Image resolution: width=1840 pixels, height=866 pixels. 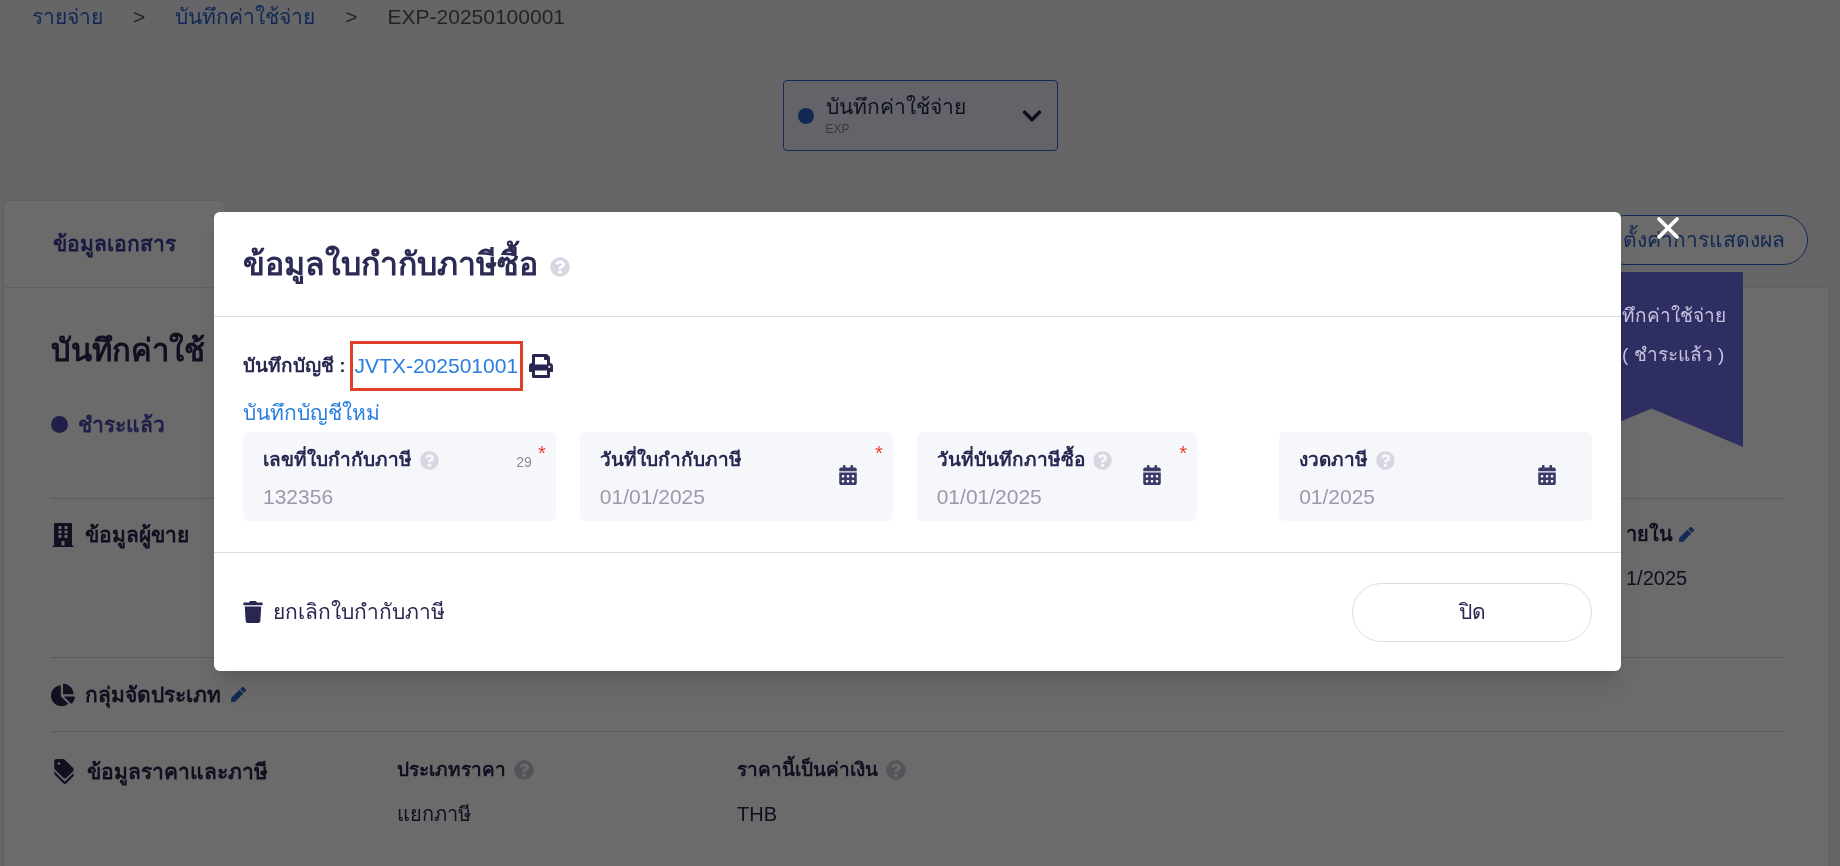 I want to click on document-tab: ข้อมูลเอกสาร, so click(x=114, y=243).